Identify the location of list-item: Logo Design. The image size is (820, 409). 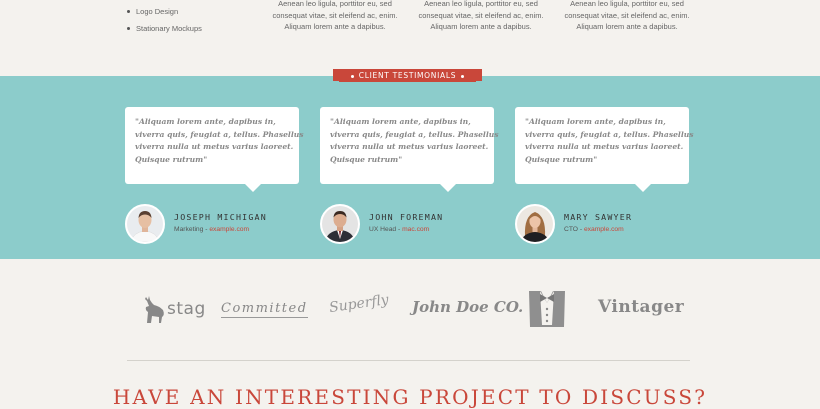
(164, 13).